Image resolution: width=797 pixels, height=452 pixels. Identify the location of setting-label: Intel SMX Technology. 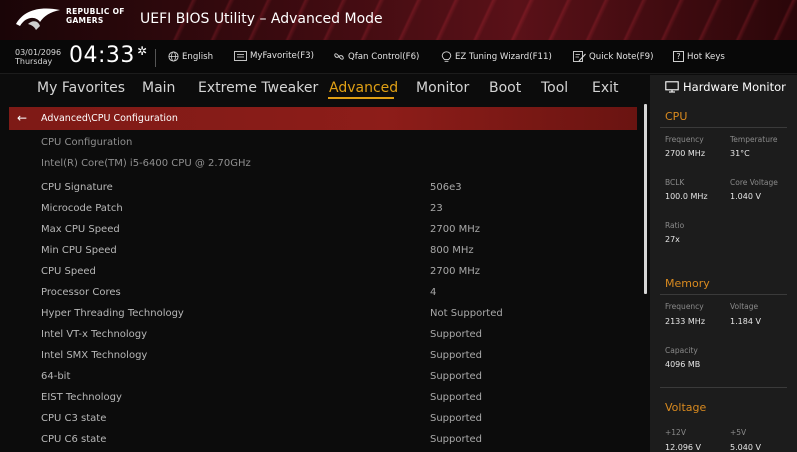
(94, 355).